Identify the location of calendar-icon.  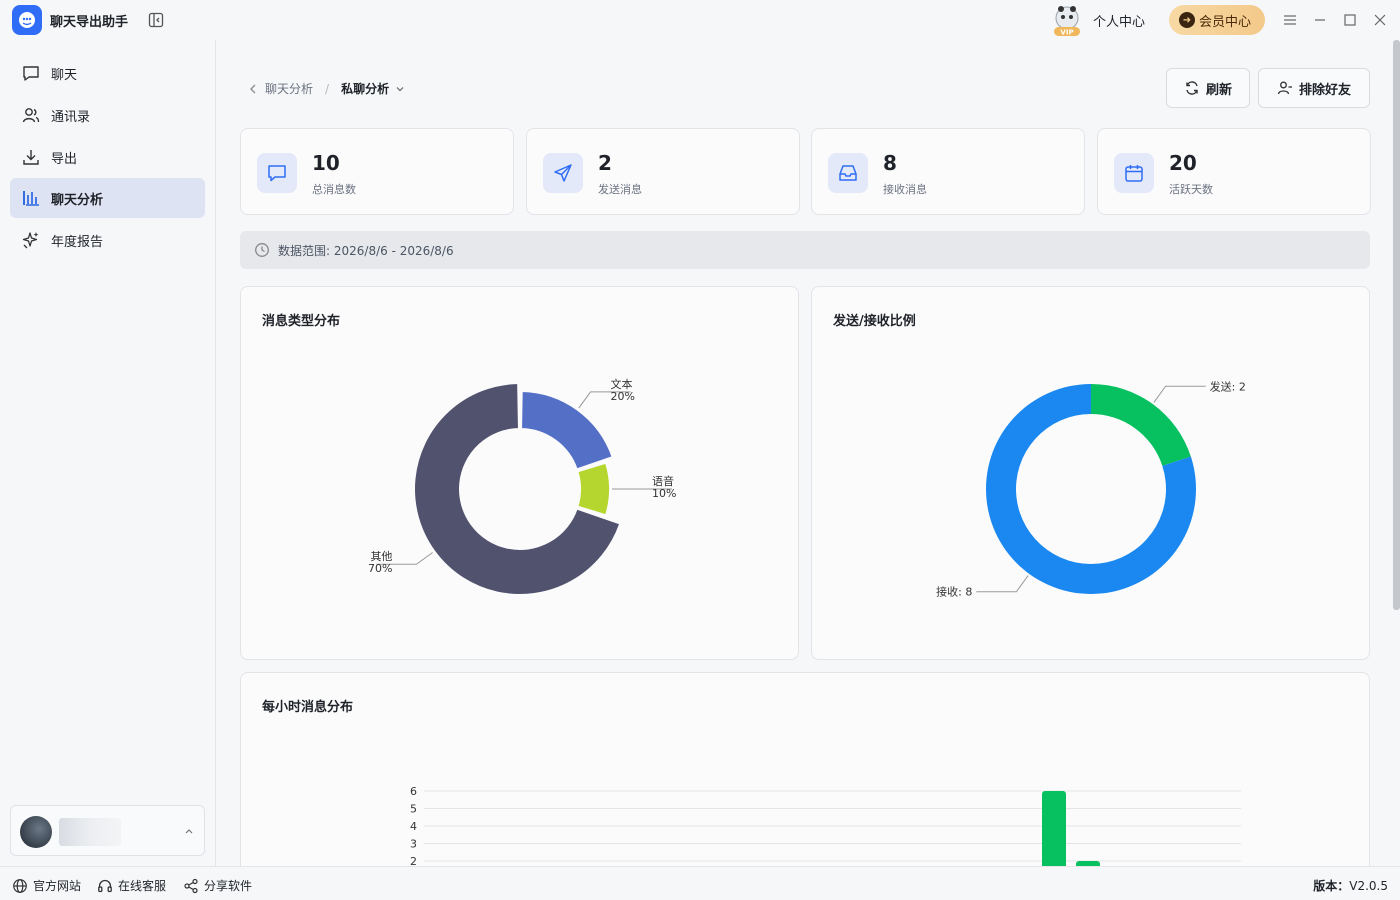
(1134, 173).